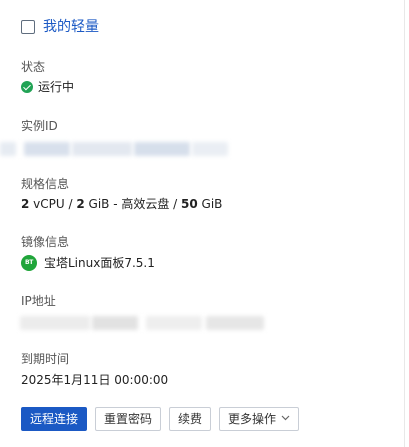  What do you see at coordinates (28, 27) in the screenshot?
I see `select-checkbox` at bounding box center [28, 27].